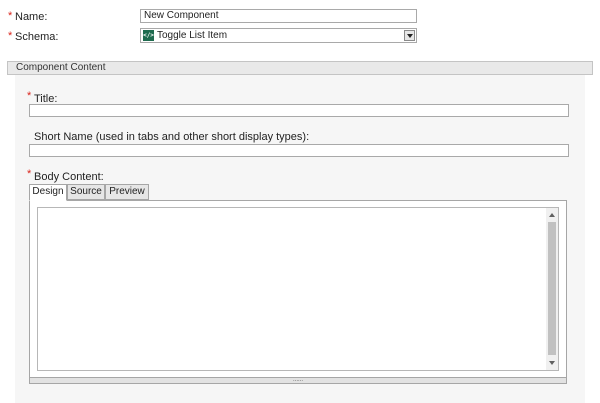 The image size is (600, 403). What do you see at coordinates (300, 68) in the screenshot?
I see `component-content-header: Component Content` at bounding box center [300, 68].